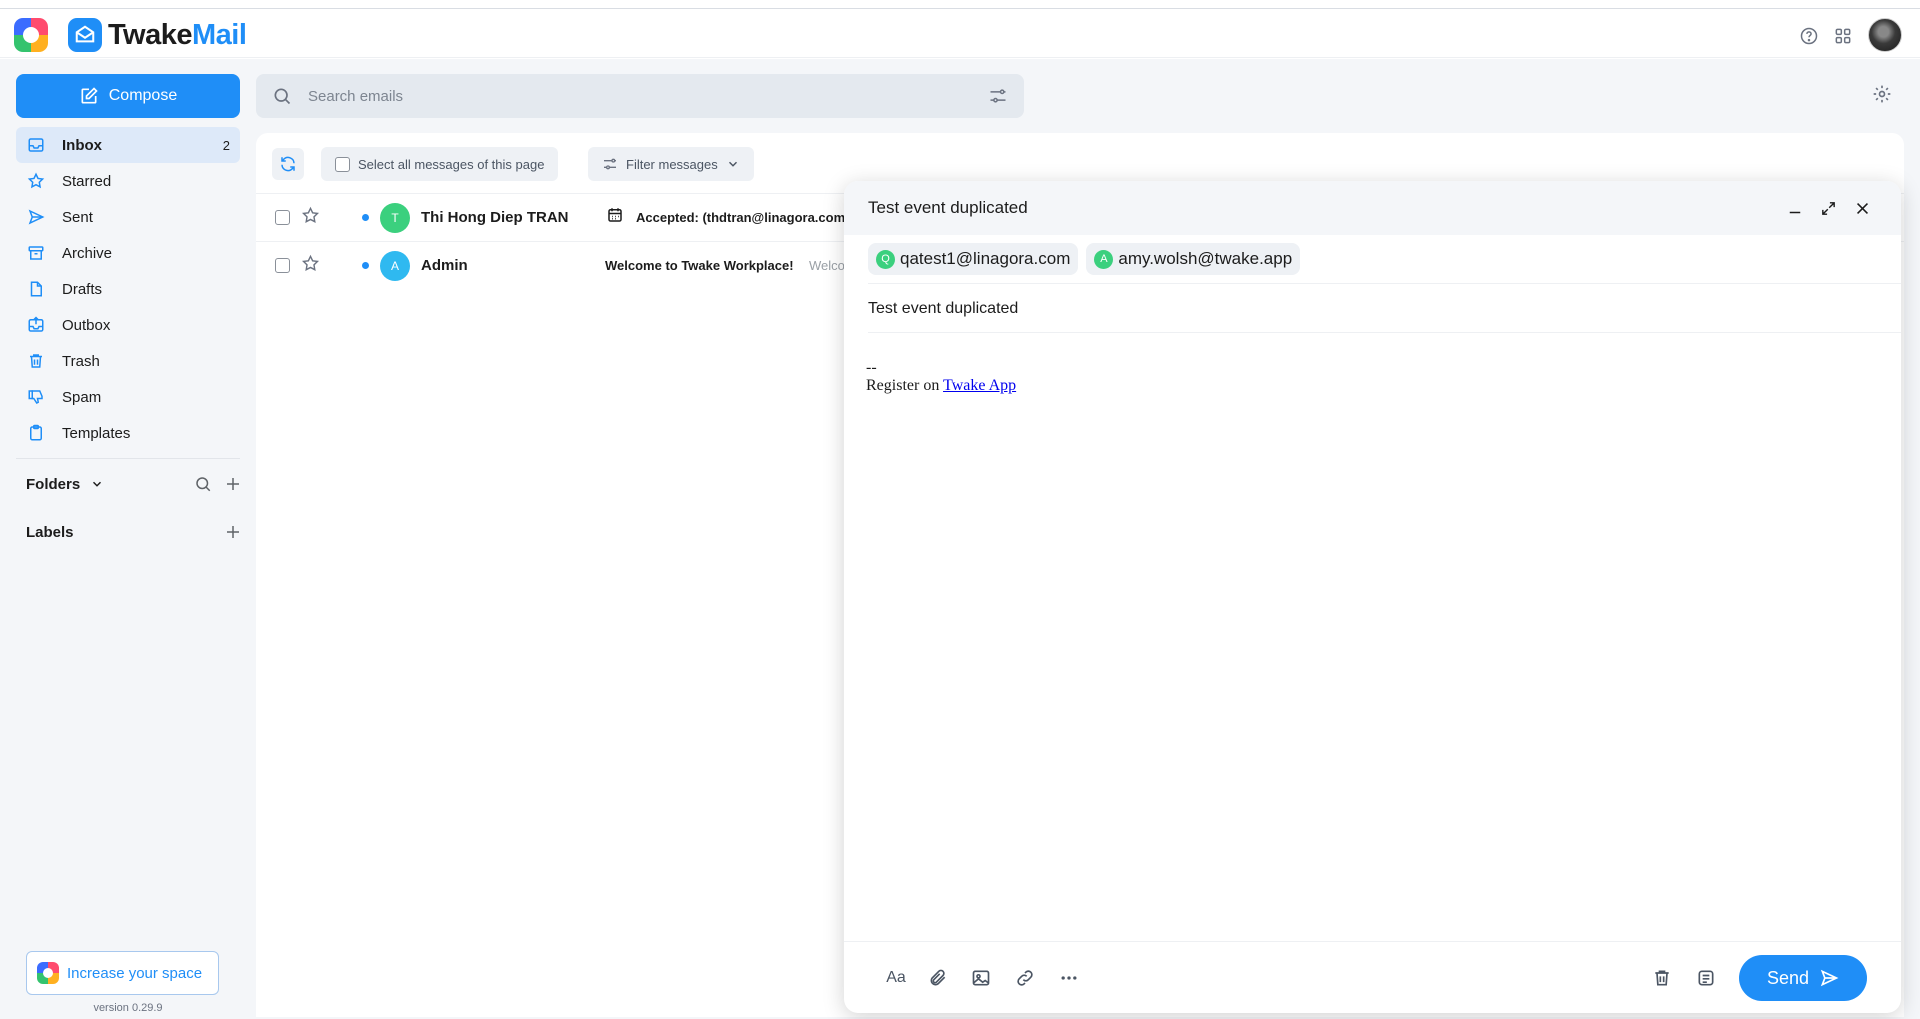 The image size is (1920, 1019). I want to click on app-version: version 0.29.9, so click(128, 1008).